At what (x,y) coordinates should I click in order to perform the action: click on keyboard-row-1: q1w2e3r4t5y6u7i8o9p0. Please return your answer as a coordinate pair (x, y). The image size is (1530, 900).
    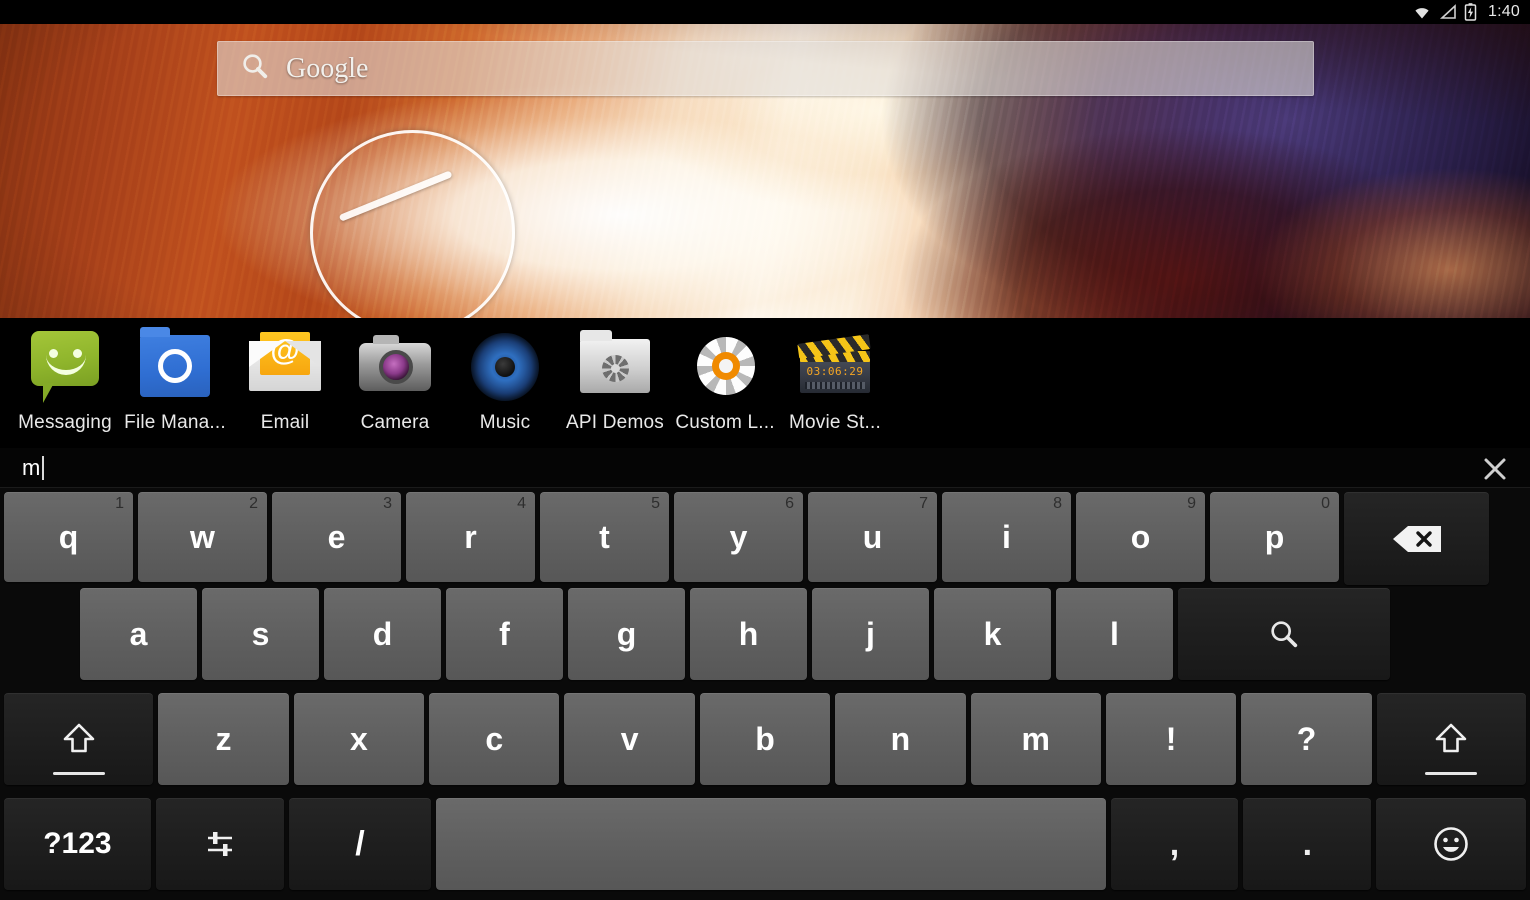
    Looking at the image, I should click on (765, 538).